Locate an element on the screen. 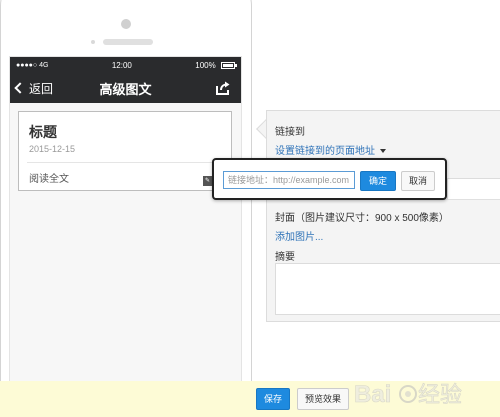  page-title: 高级图文 is located at coordinates (125, 89).